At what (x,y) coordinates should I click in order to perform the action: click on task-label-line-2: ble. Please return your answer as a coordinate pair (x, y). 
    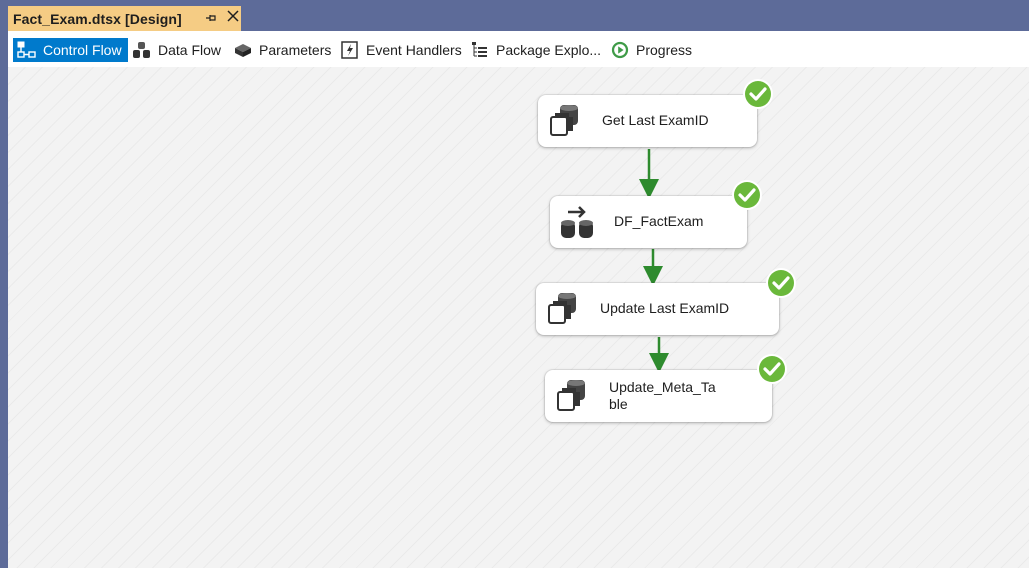
    Looking at the image, I should click on (618, 404).